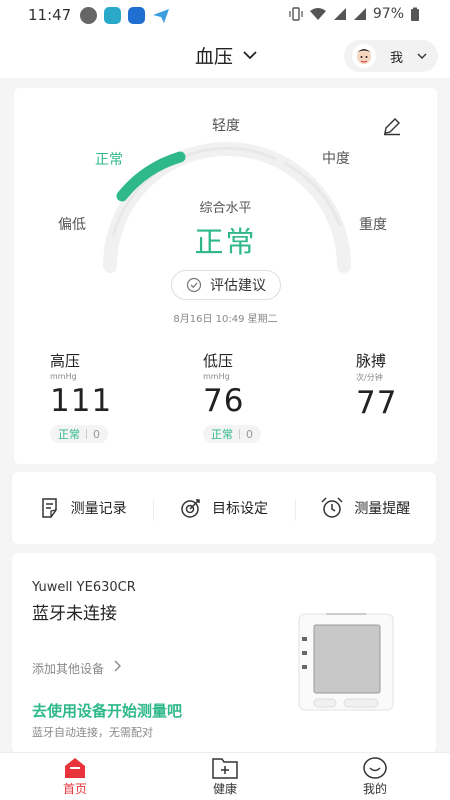  I want to click on bluetooth-status: 蓝牙未连接, so click(74, 614).